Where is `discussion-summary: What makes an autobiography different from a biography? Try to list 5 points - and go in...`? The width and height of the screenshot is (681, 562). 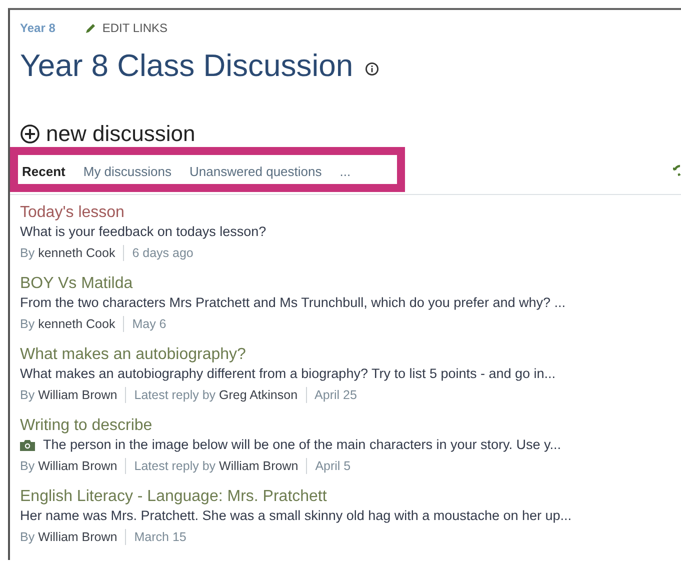 discussion-summary: What makes an autobiography different from a biography? Try to list 5 points - and go in... is located at coordinates (288, 374).